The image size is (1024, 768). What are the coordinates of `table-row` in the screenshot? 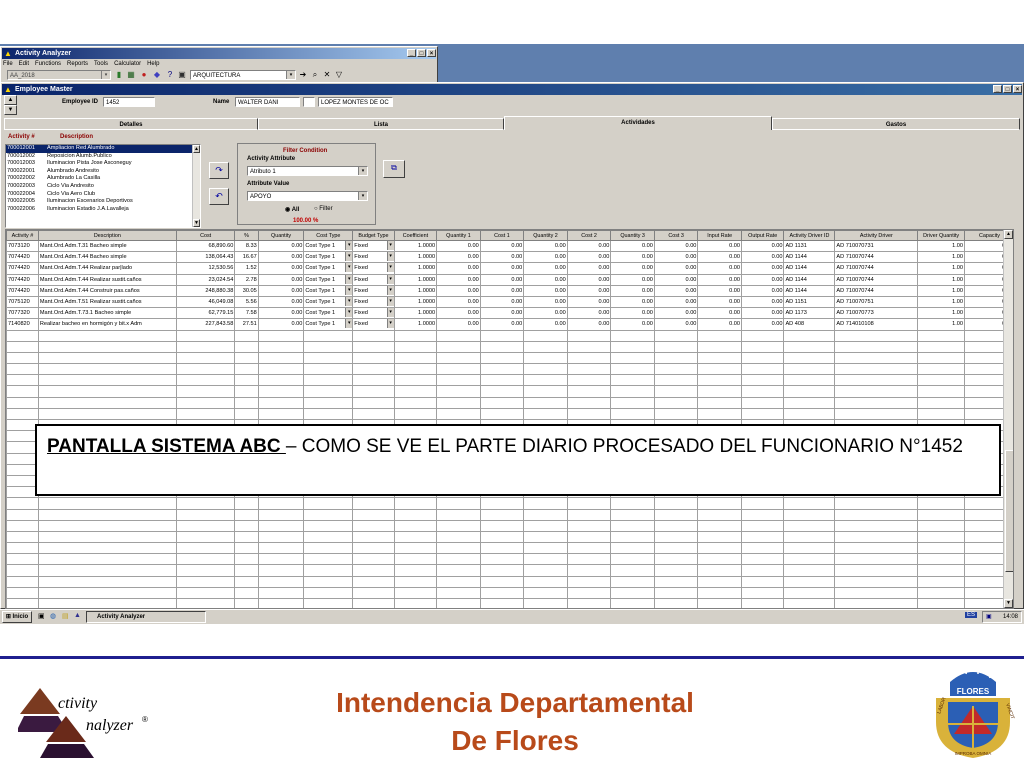 It's located at (509, 593).